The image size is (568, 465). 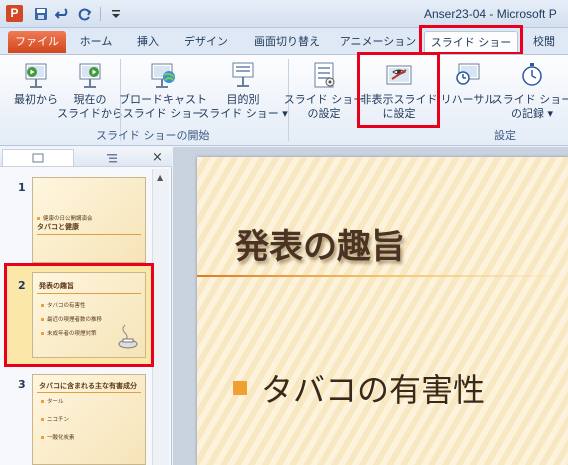 I want to click on slide-thumbnail-1: 健康の日公開講演会 タバコと健康, so click(x=89, y=220).